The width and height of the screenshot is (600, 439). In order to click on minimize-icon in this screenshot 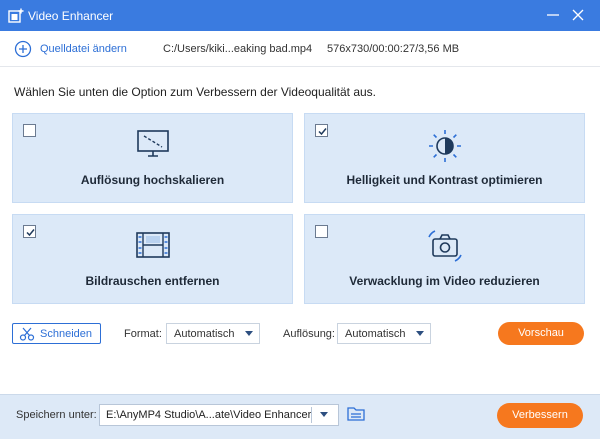, I will do `click(553, 15)`.